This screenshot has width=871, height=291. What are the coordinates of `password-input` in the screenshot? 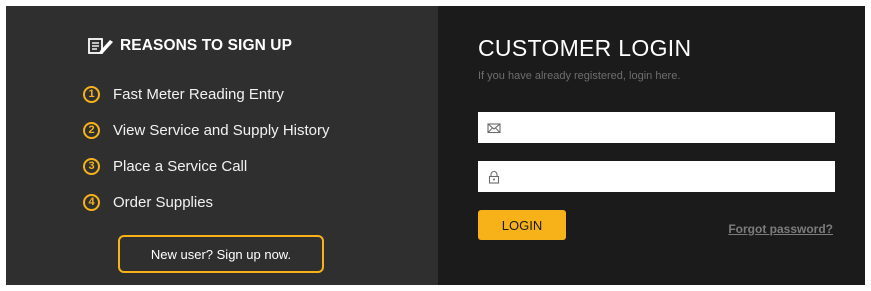 It's located at (671, 176).